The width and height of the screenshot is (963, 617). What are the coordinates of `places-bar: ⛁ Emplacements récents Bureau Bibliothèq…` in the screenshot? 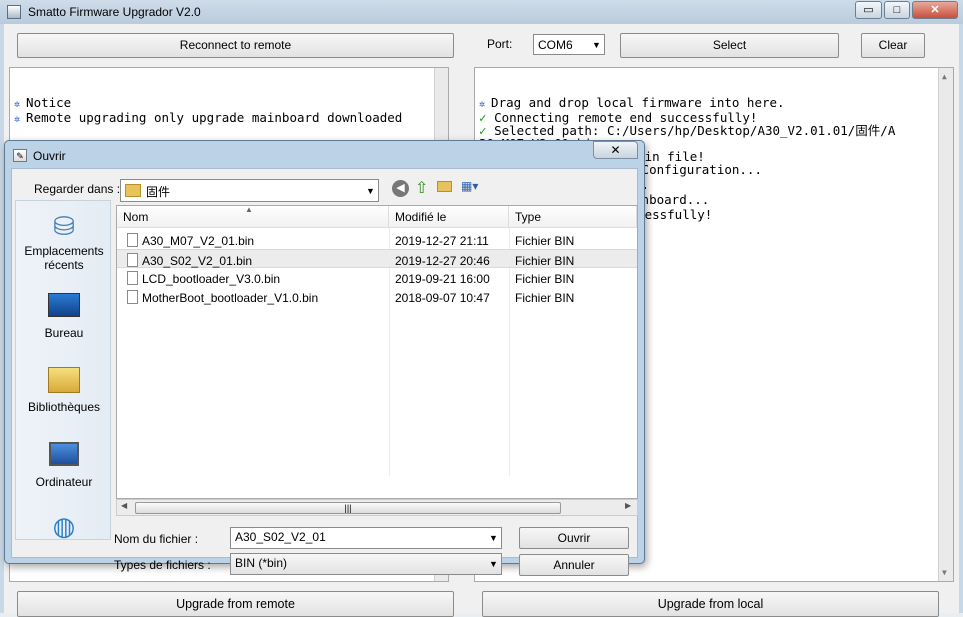 It's located at (63, 370).